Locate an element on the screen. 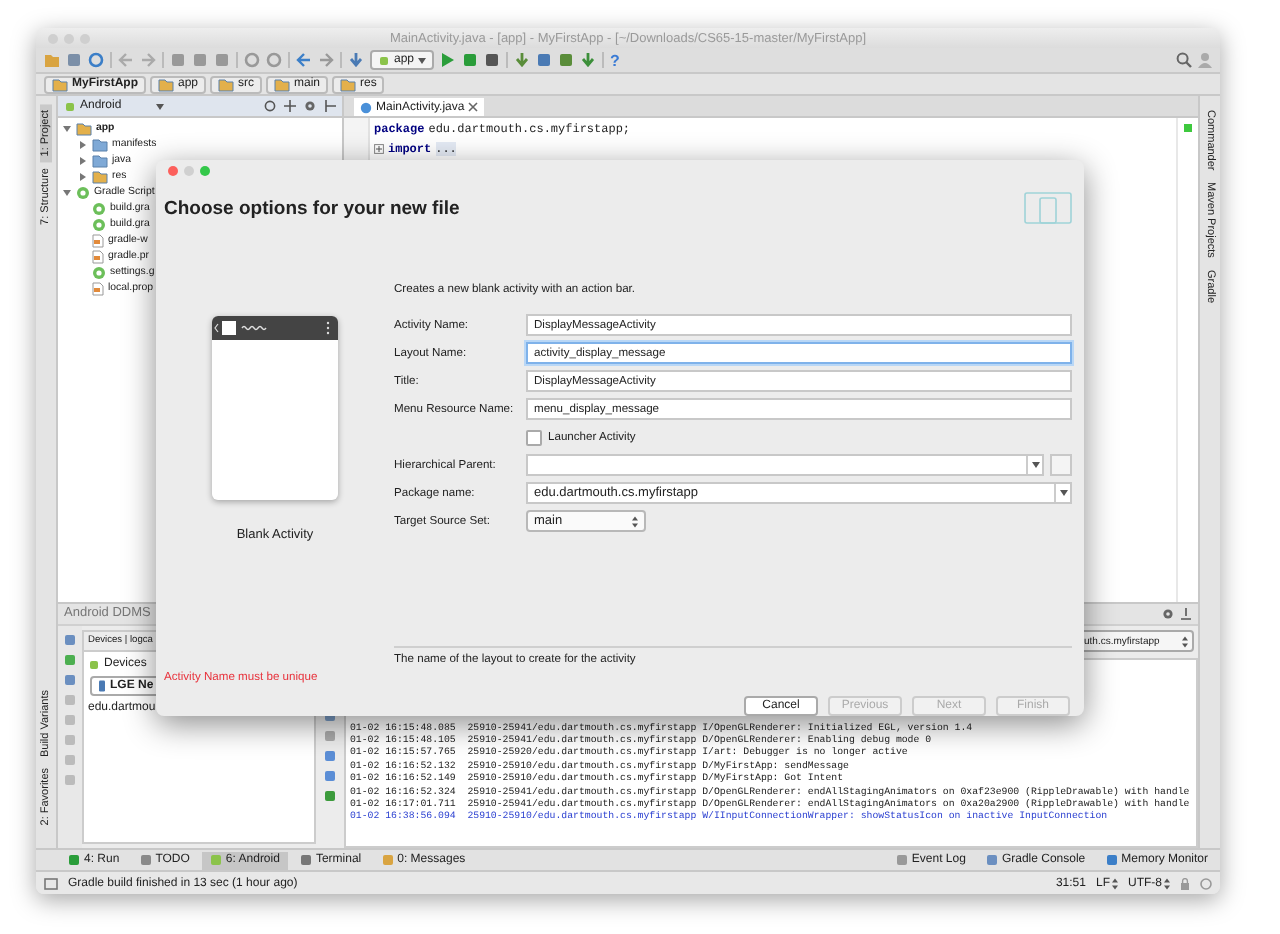  inspector-icon is located at coordinates (1206, 883).